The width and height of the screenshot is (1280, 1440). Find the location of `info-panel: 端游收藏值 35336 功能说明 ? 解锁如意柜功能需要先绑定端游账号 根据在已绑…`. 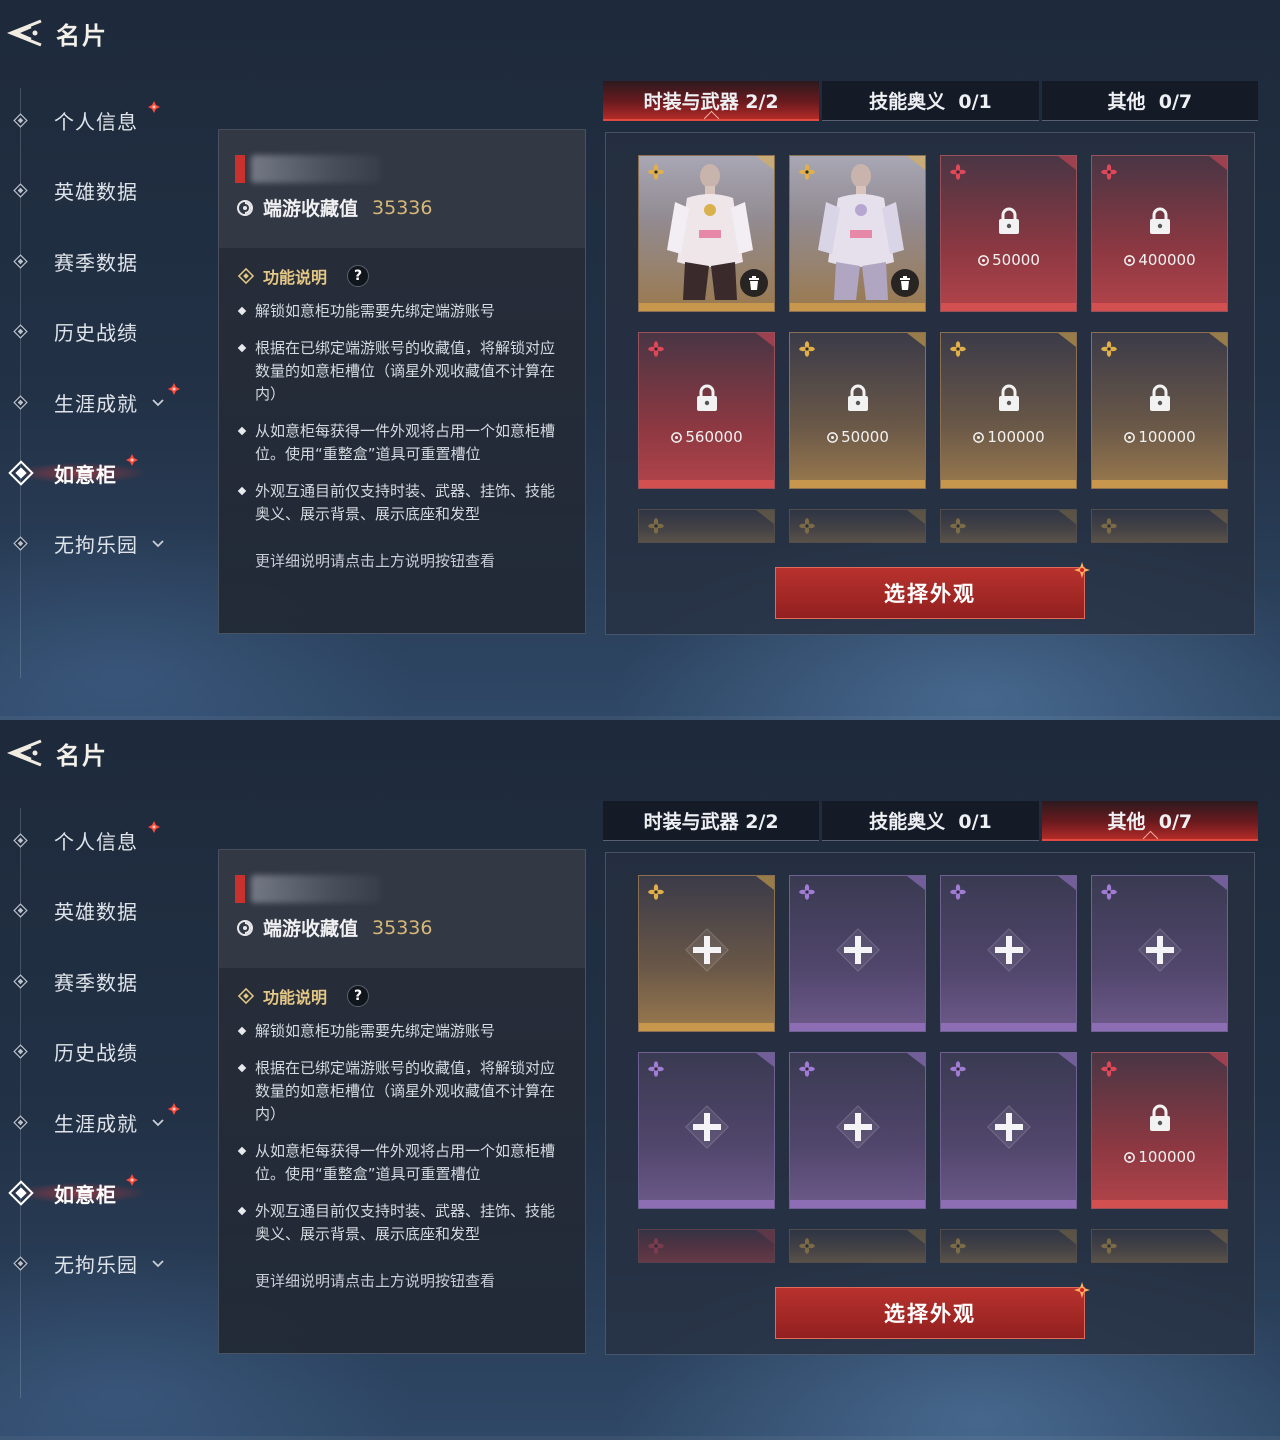

info-panel: 端游收藏值 35336 功能说明 ? 解锁如意柜功能需要先绑定端游账号 根据在已绑… is located at coordinates (402, 1101).